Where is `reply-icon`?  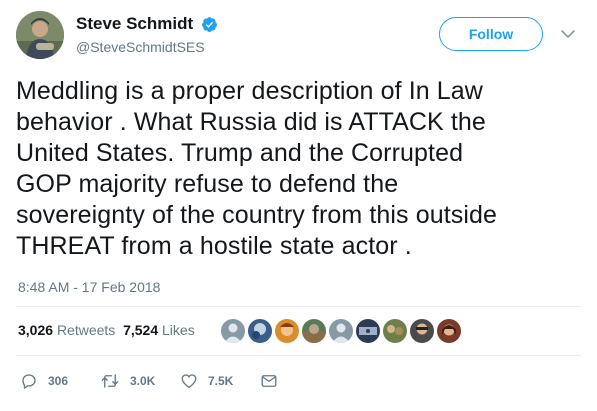
reply-icon is located at coordinates (29, 381).